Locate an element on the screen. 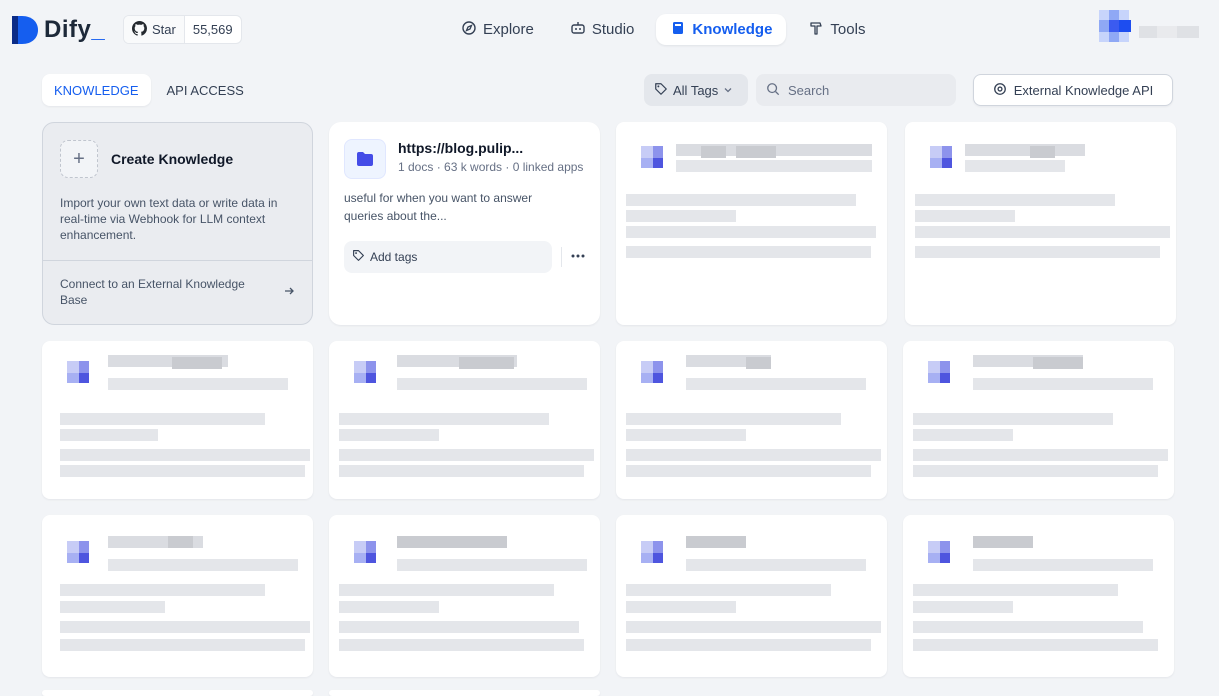 The width and height of the screenshot is (1219, 696). knowledge-tabs: KNOWLEDGE API ACCESS is located at coordinates (149, 90).